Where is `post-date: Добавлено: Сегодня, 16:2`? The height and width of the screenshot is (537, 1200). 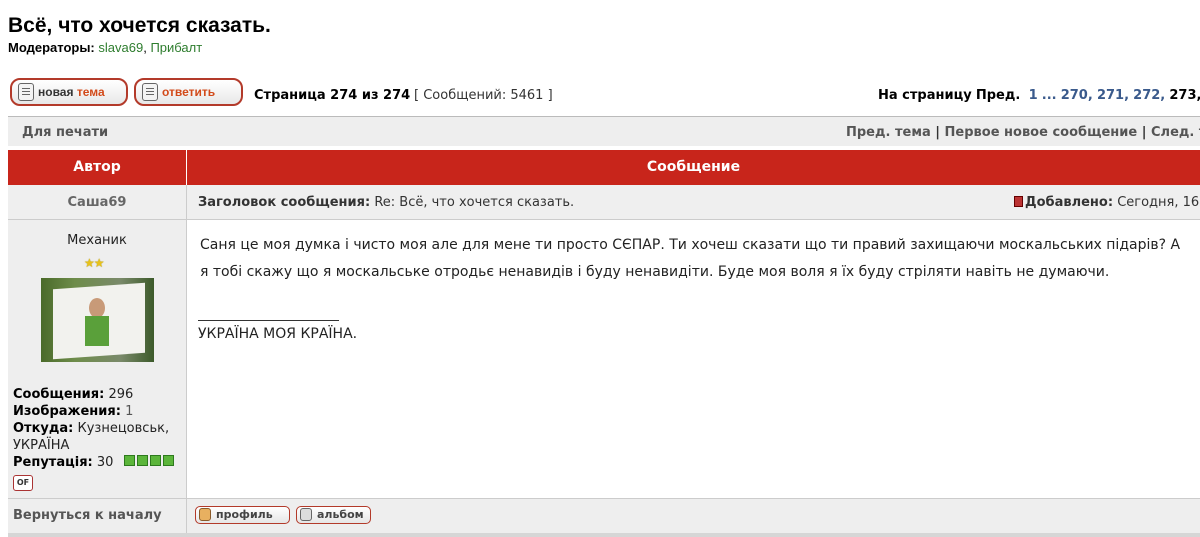
post-date: Добавлено: Сегодня, 16:2 is located at coordinates (1107, 202).